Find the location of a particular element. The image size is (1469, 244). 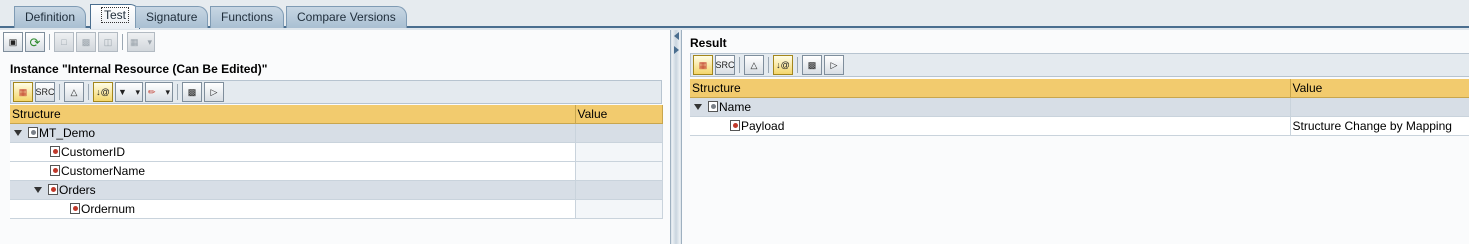

save-icon: ▩ is located at coordinates (86, 42).